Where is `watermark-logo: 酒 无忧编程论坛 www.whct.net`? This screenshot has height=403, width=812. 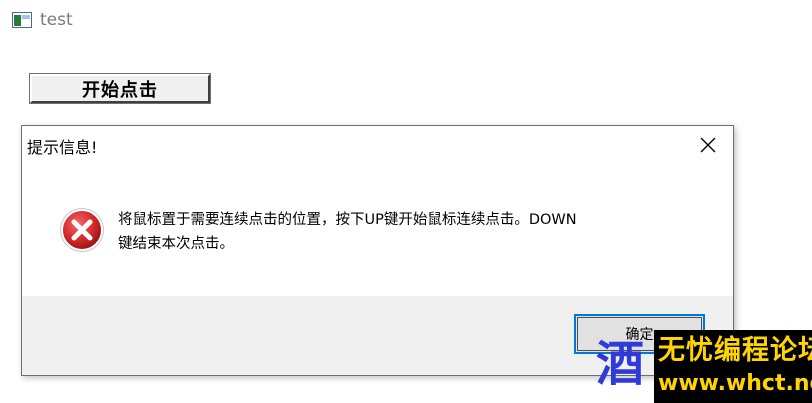
watermark-logo: 酒 无忧编程论坛 www.whct.net is located at coordinates (704, 366).